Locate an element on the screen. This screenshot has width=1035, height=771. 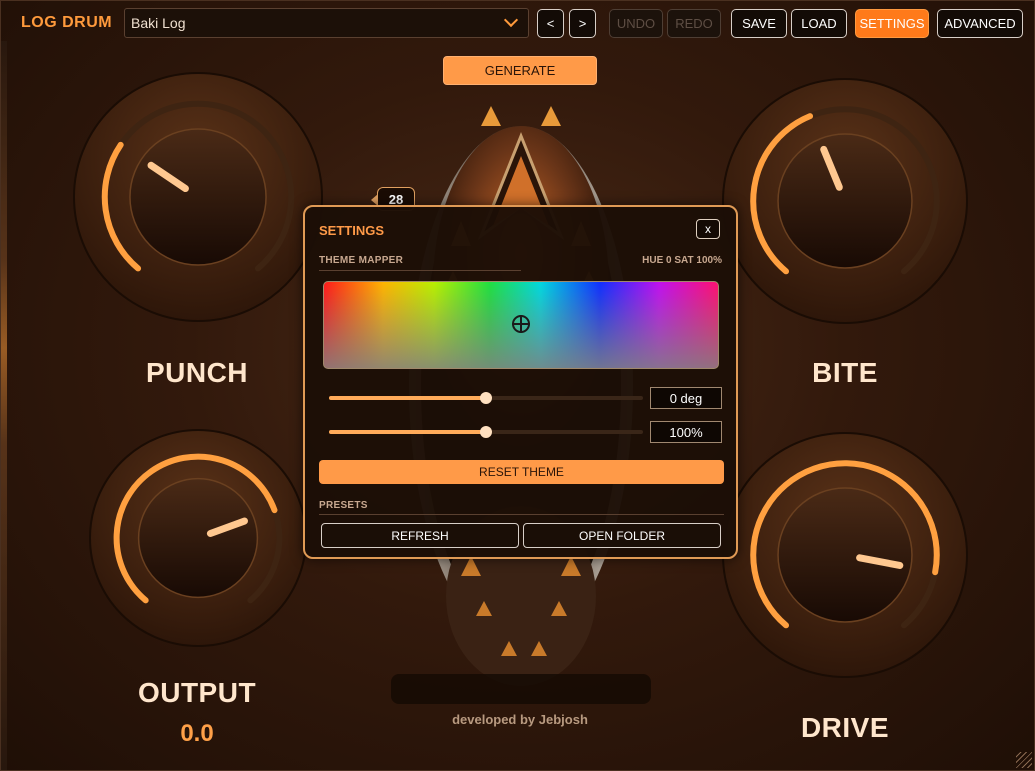
output-knob is located at coordinates (198, 538).